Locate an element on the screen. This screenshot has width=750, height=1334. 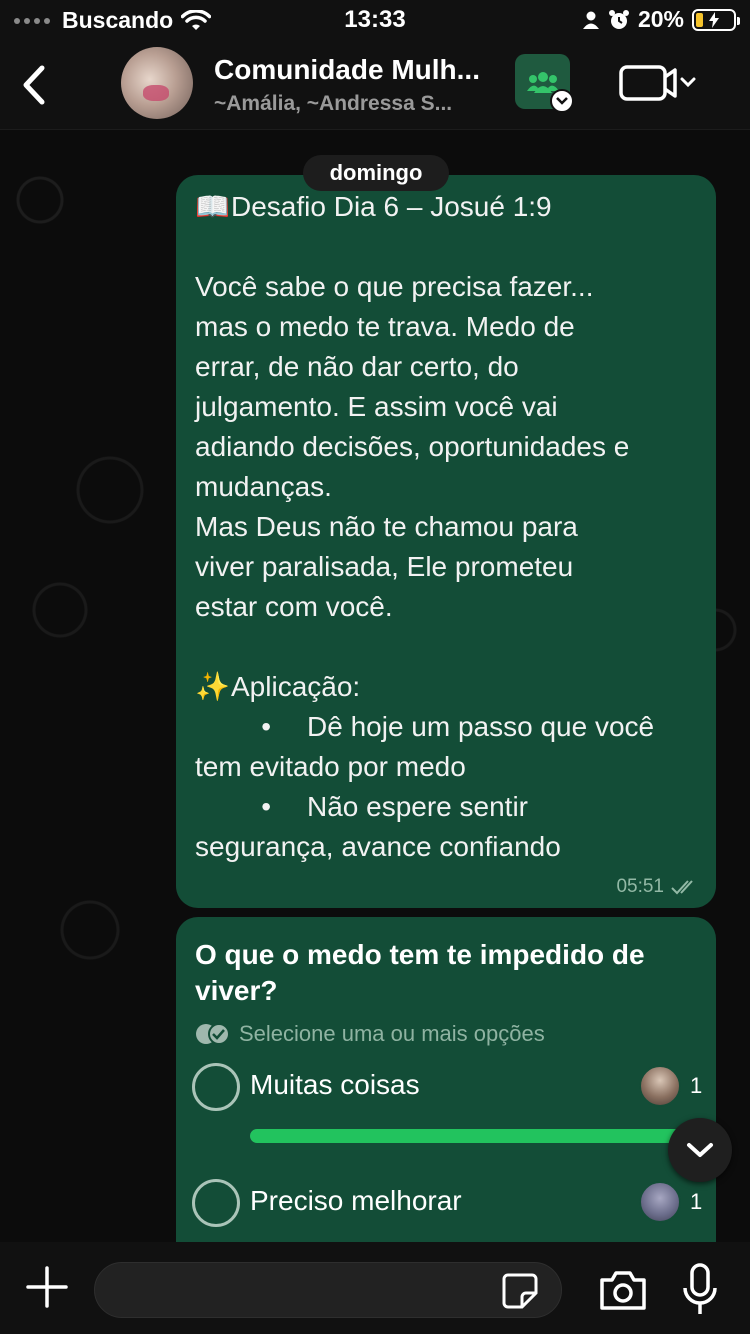
poll-progress-bar is located at coordinates (469, 1136).